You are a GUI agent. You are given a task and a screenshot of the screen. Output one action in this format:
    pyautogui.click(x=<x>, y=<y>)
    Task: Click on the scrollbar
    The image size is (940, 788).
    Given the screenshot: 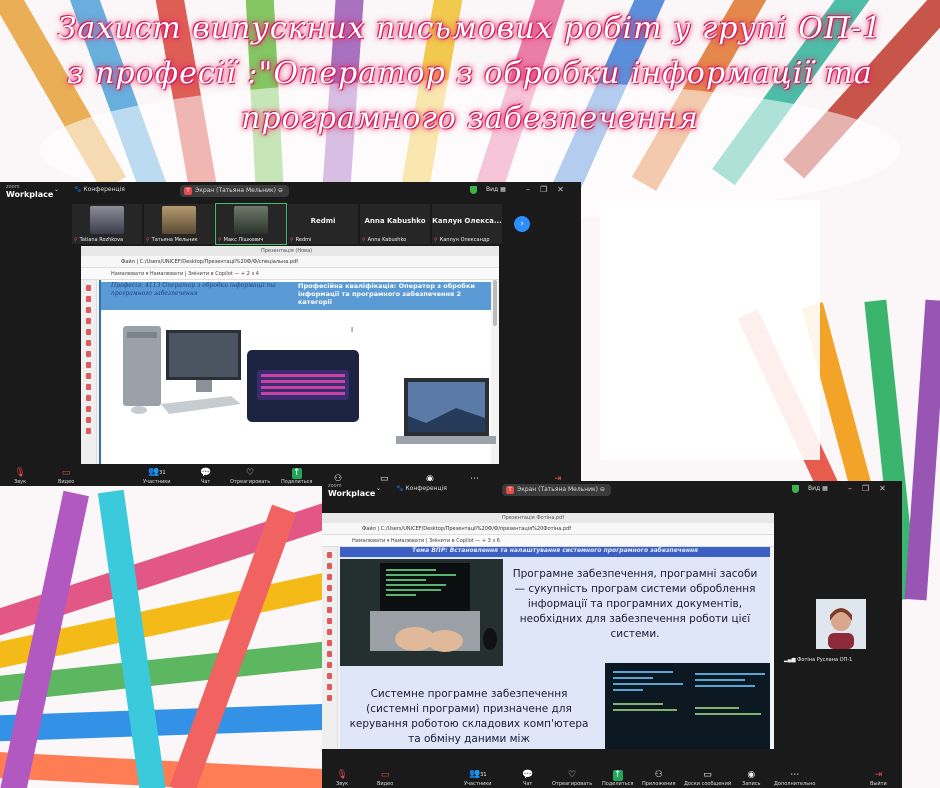 What is the action you would take?
    pyautogui.click(x=495, y=303)
    